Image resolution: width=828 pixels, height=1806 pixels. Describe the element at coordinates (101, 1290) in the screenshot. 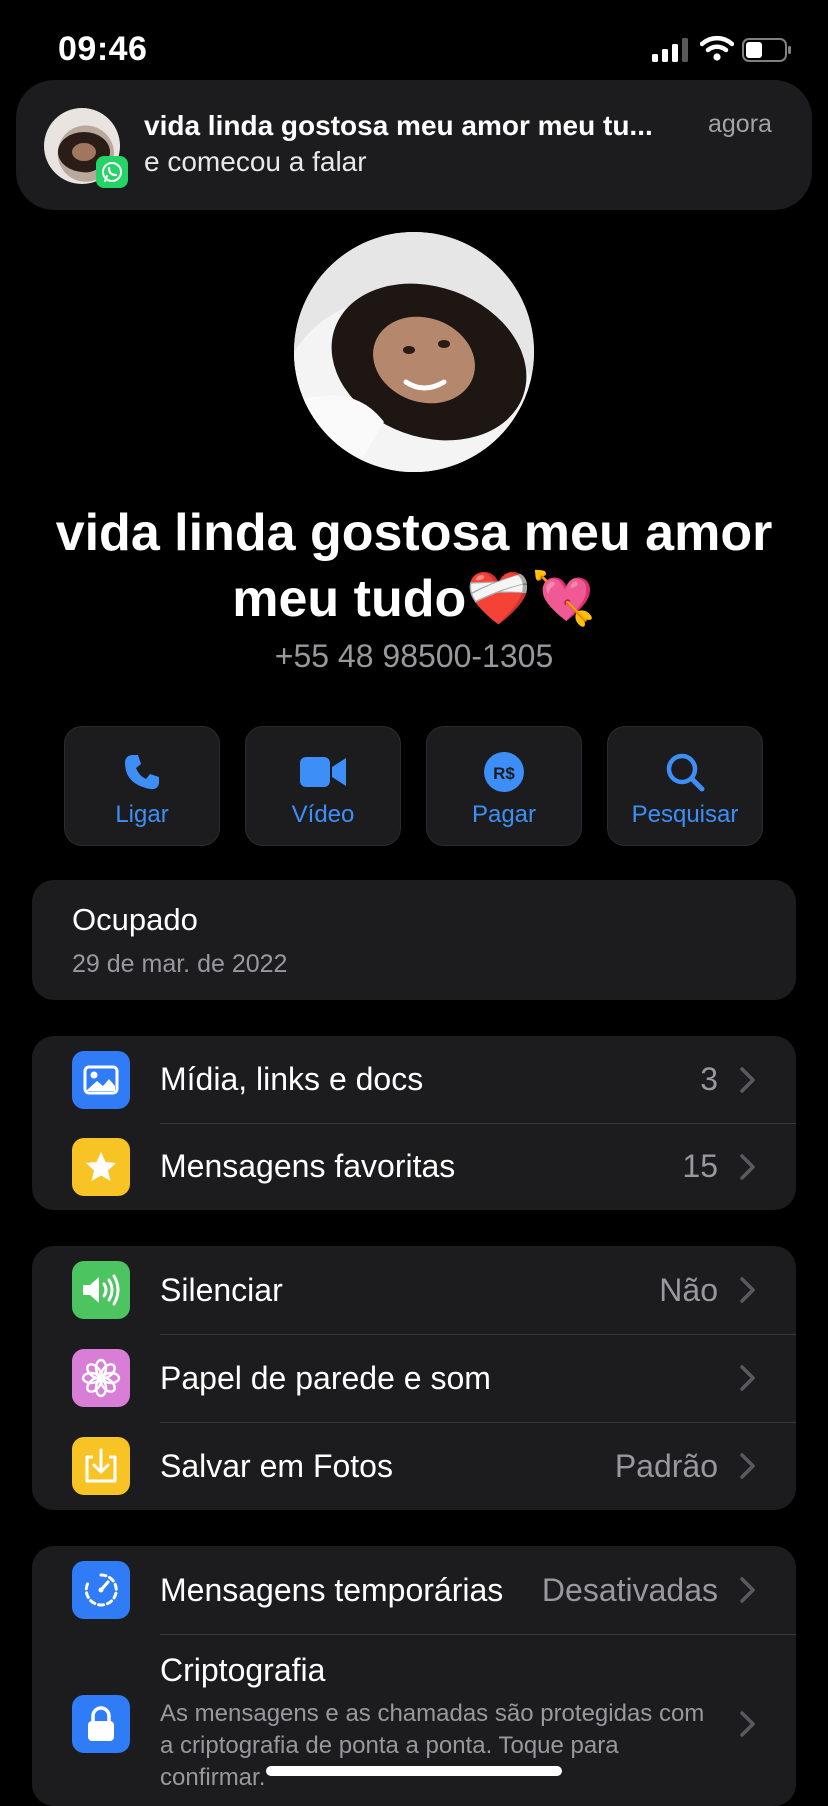

I see `speaker-icon` at that location.